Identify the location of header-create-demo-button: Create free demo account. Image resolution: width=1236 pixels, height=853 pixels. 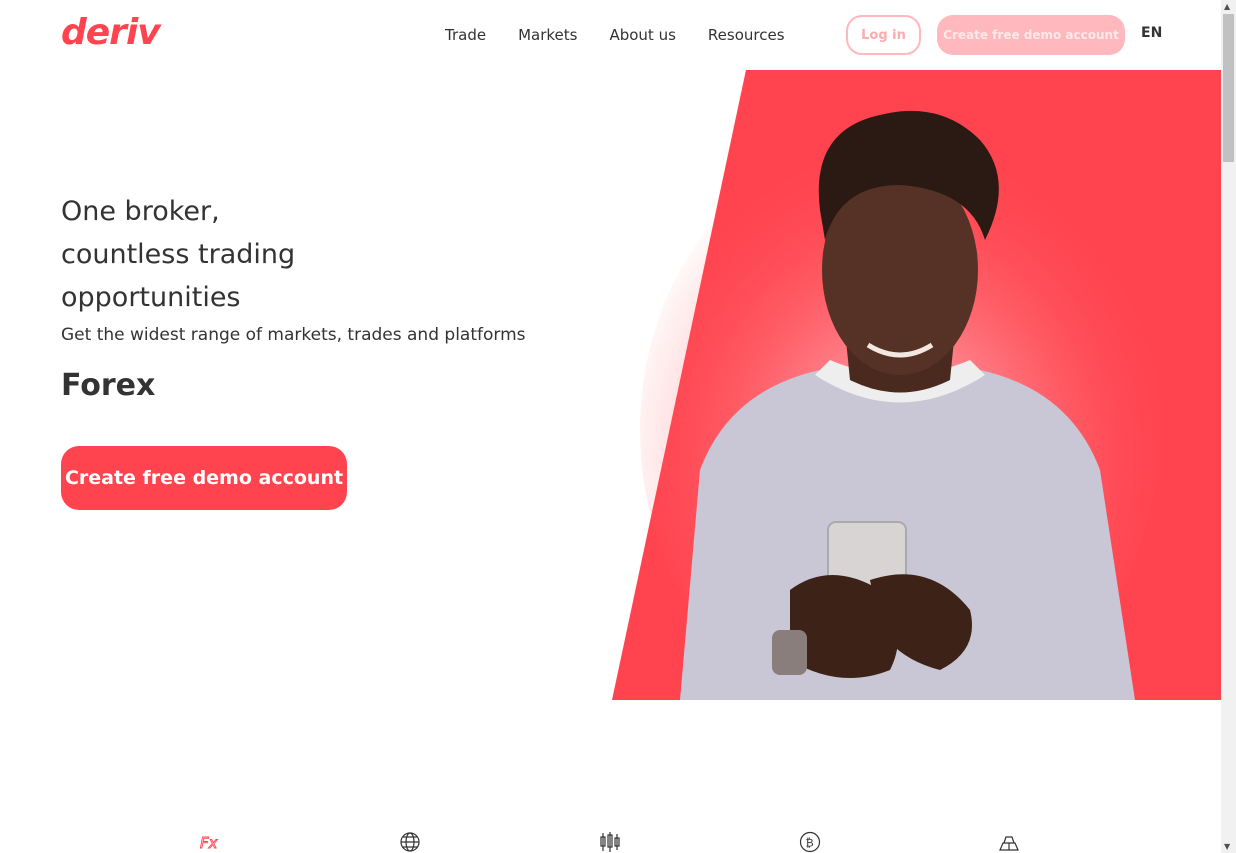
(1031, 35).